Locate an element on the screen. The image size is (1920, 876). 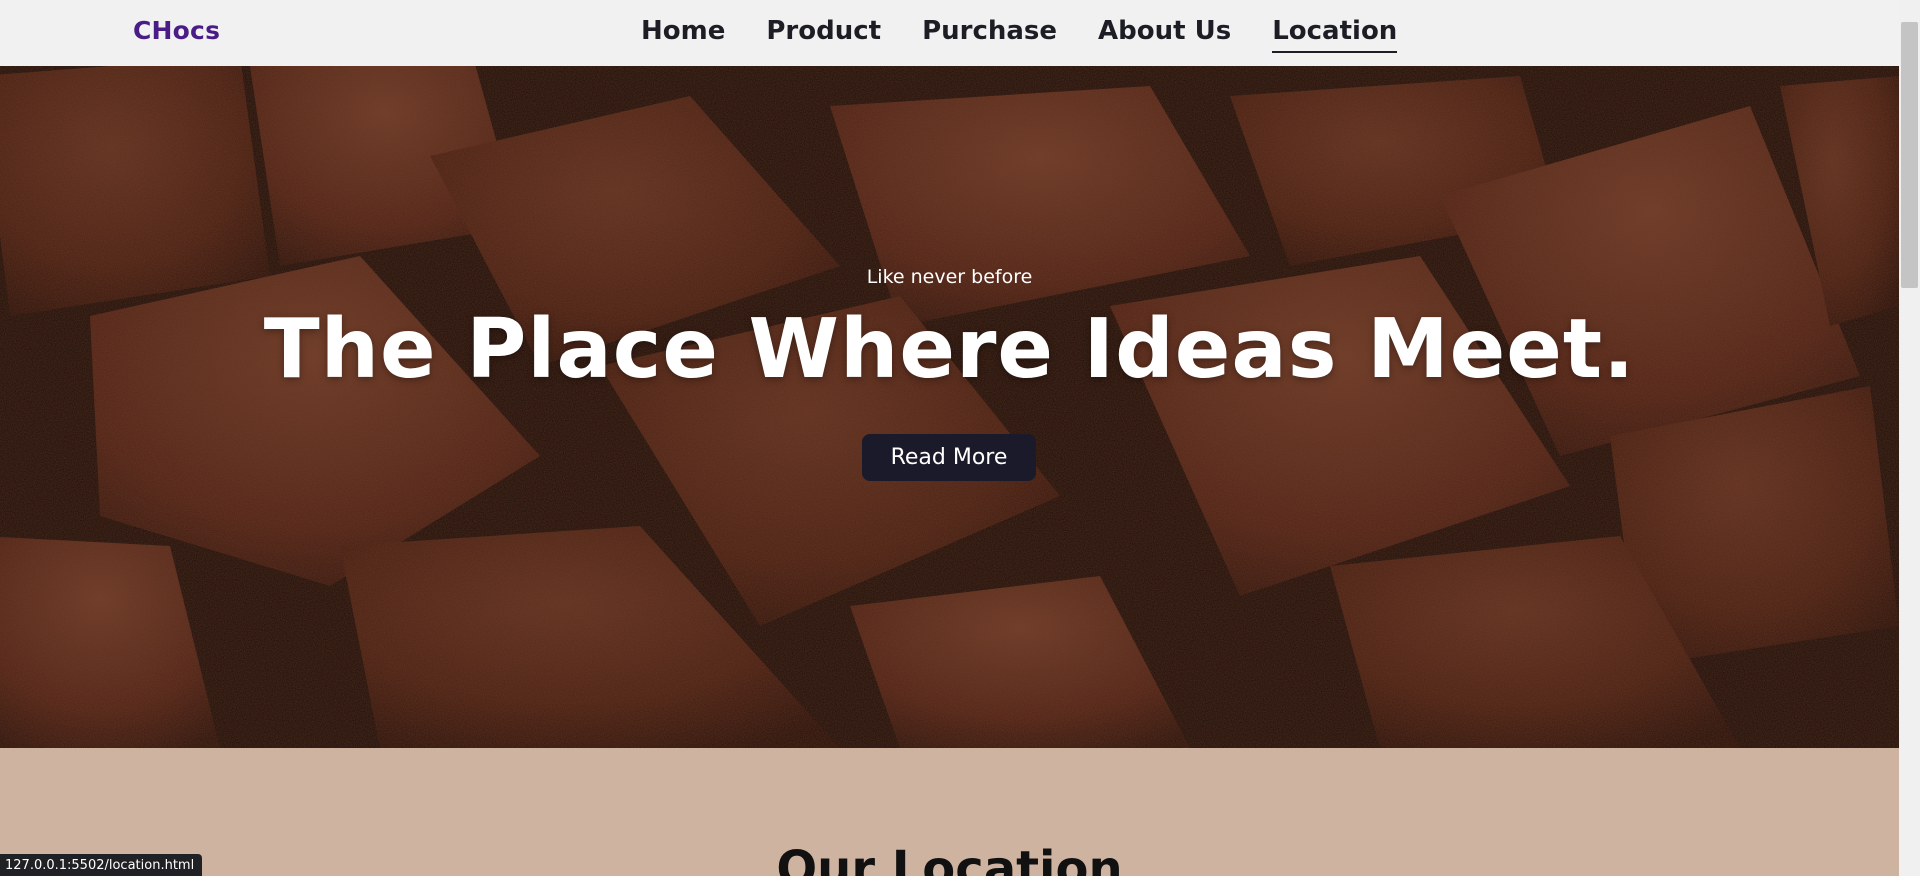
hero-kicker: Like never before is located at coordinates (949, 277).